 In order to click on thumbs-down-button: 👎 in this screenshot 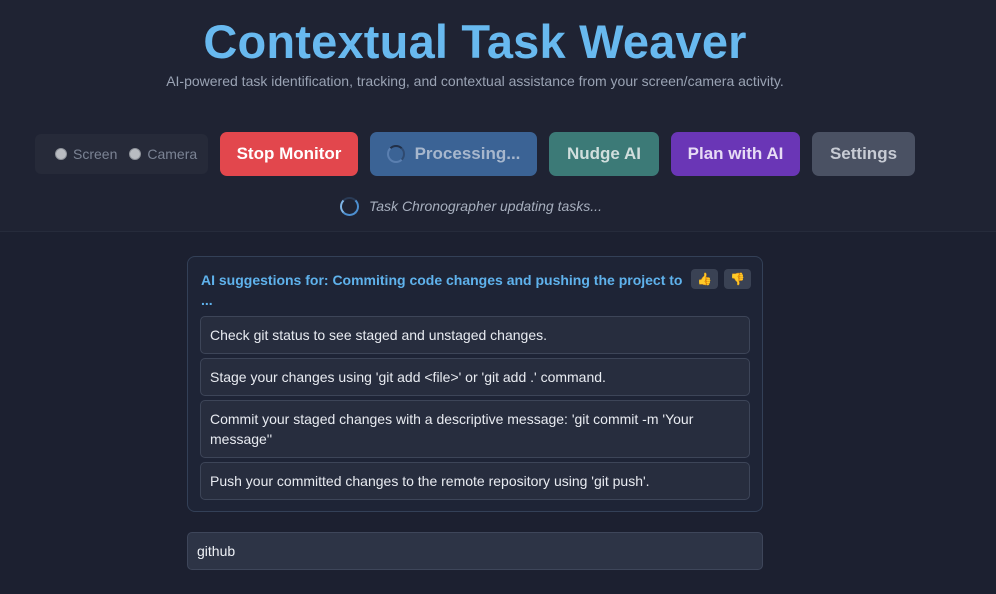, I will do `click(737, 279)`.